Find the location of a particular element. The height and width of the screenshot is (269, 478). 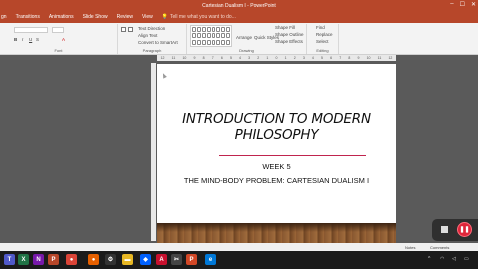

align-text-button: Align Text is located at coordinates (147, 35).